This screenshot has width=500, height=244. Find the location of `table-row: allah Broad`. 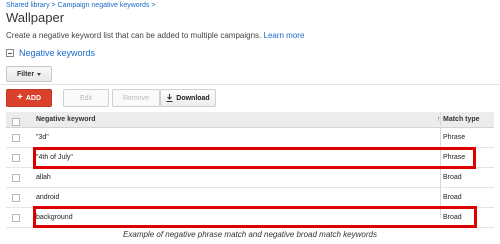

table-row: allah Broad is located at coordinates (250, 178).